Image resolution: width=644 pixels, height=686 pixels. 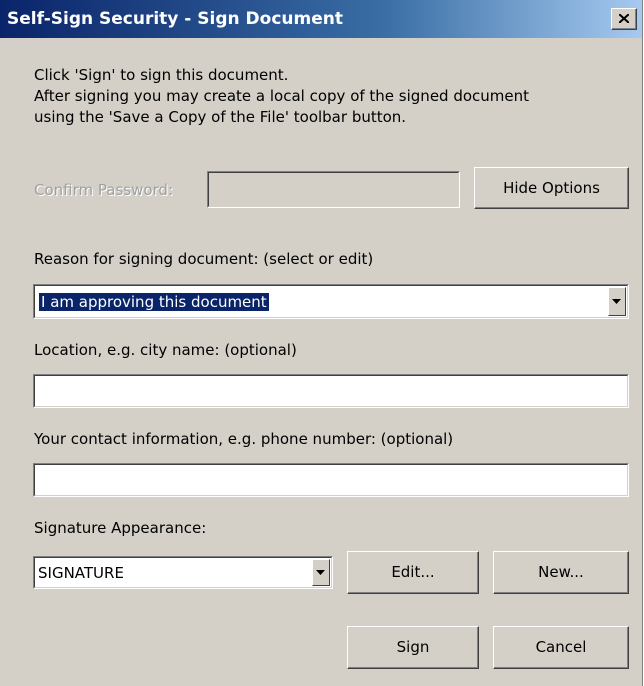 What do you see at coordinates (81, 572) in the screenshot?
I see `signature-appearance-value: SIGNATURE` at bounding box center [81, 572].